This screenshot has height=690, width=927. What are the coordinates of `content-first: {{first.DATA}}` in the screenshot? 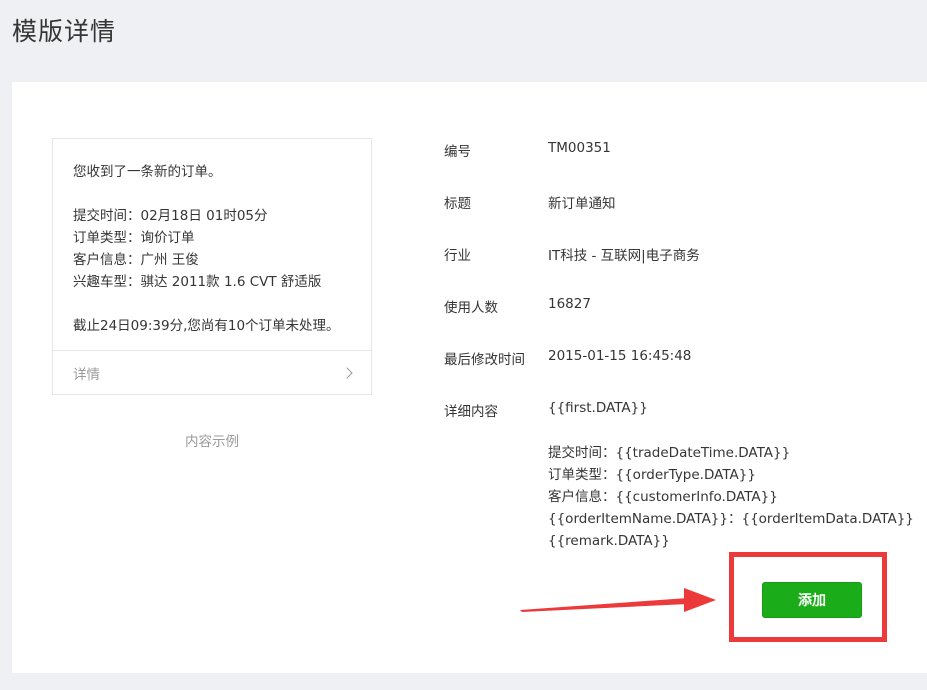 It's located at (598, 408).